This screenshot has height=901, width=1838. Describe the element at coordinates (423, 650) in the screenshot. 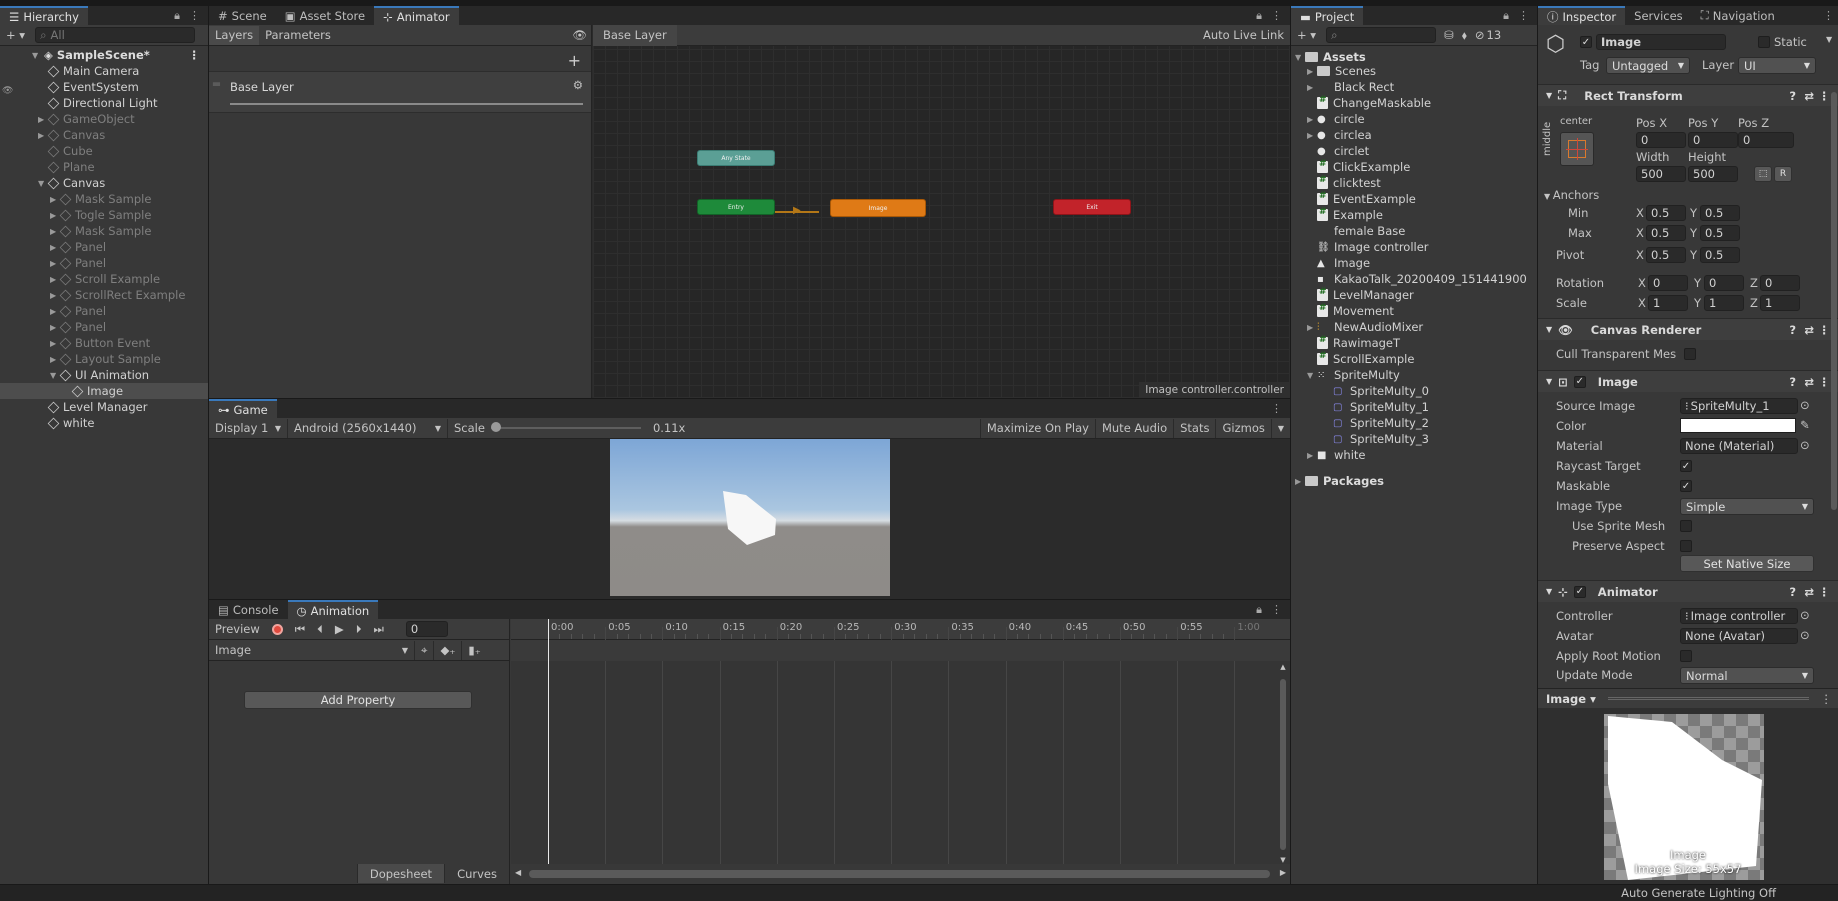

I see `keyframe-filter-icon: ⌖` at that location.